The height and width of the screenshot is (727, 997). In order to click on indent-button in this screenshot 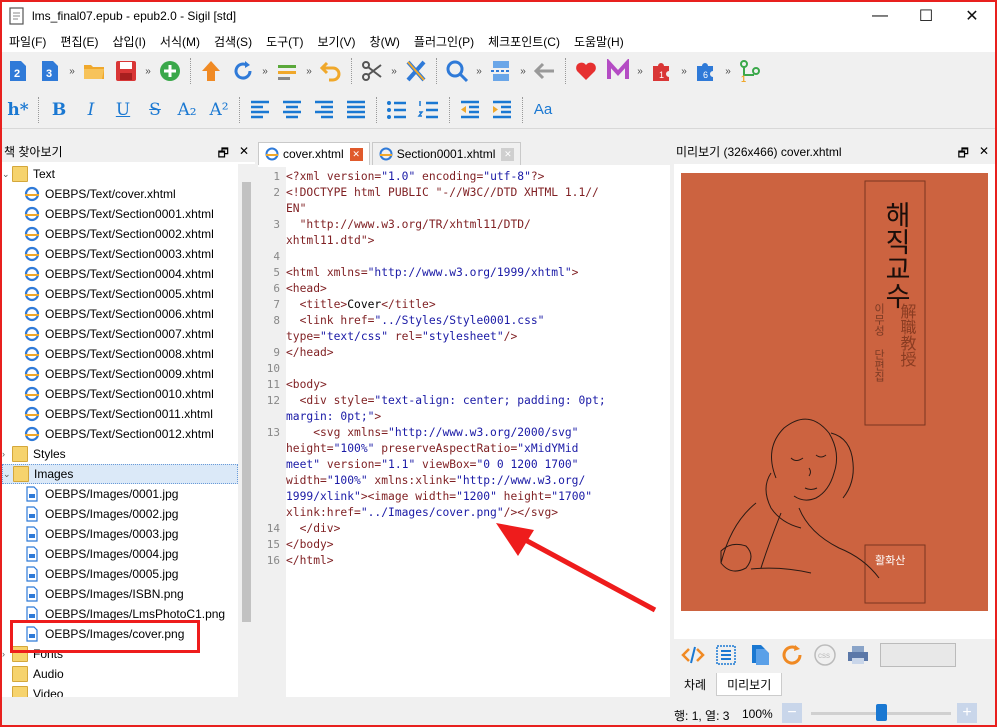, I will do `click(502, 110)`.